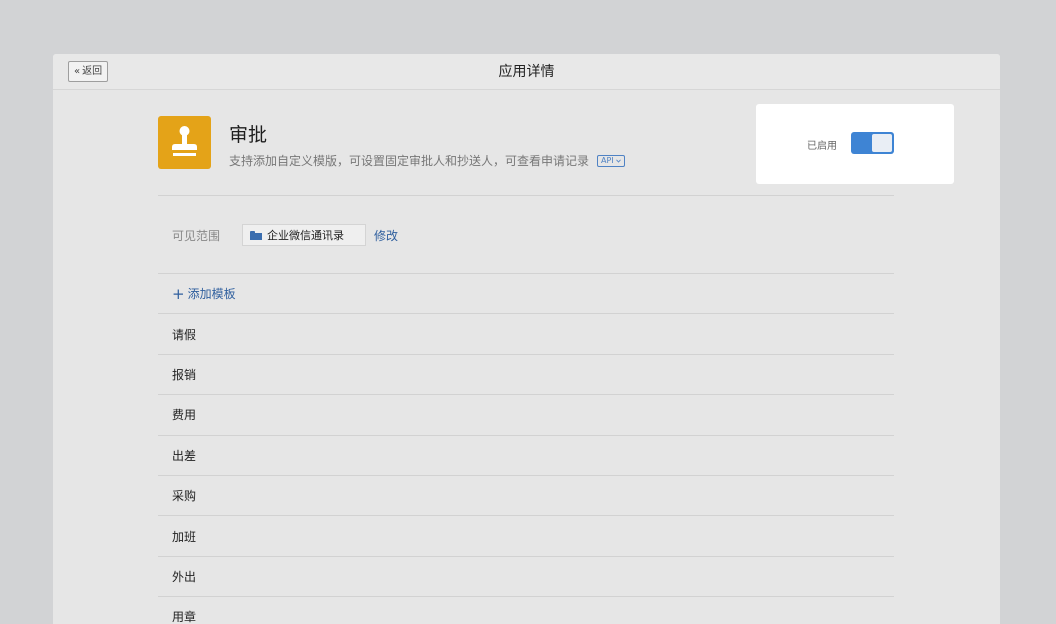 This screenshot has height=624, width=1056. Describe the element at coordinates (184, 415) in the screenshot. I see `template-name: 费用` at that location.